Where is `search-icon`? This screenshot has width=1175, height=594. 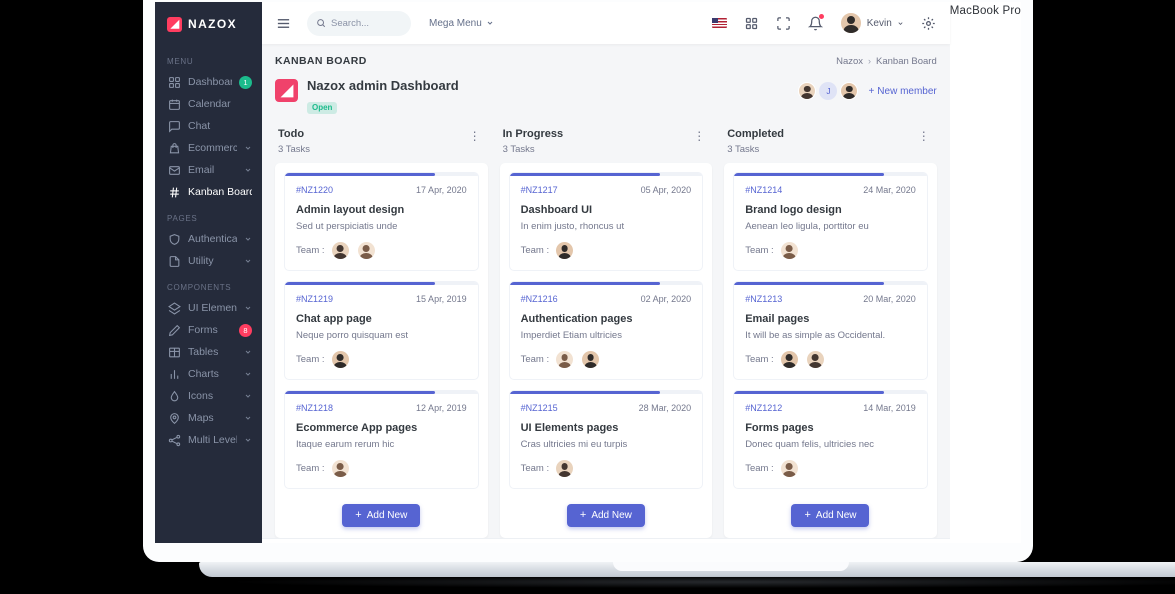 search-icon is located at coordinates (321, 23).